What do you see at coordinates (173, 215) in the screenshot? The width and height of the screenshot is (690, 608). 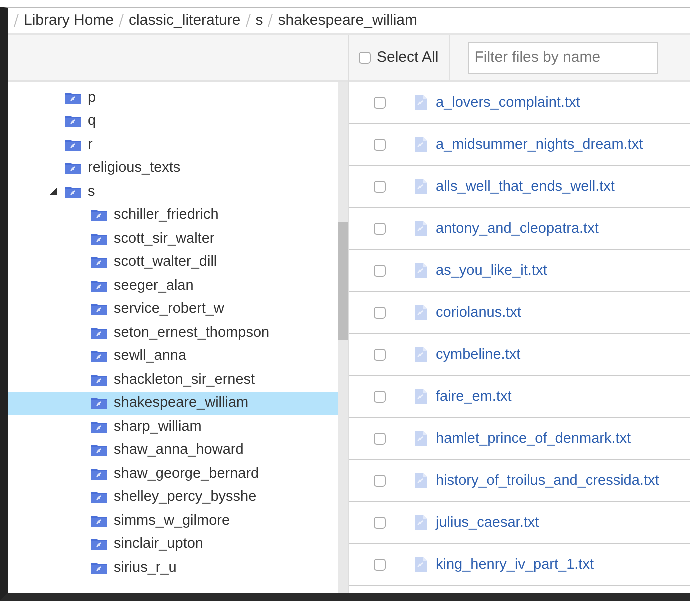 I see `tree-item: schiller_friedrich` at bounding box center [173, 215].